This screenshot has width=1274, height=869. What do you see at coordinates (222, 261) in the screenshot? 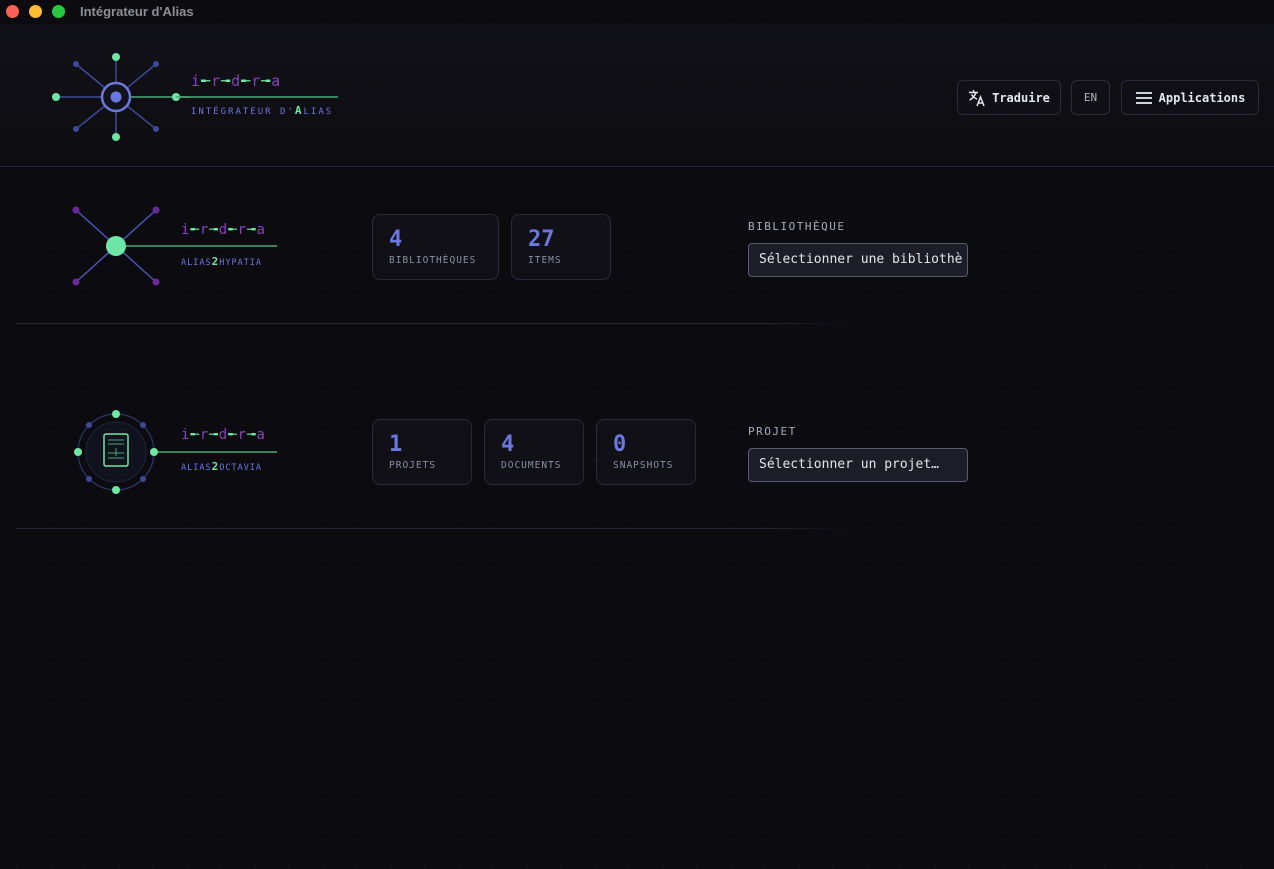
I see `hypatia-subtitle: ALIAS2HYPATIA` at bounding box center [222, 261].